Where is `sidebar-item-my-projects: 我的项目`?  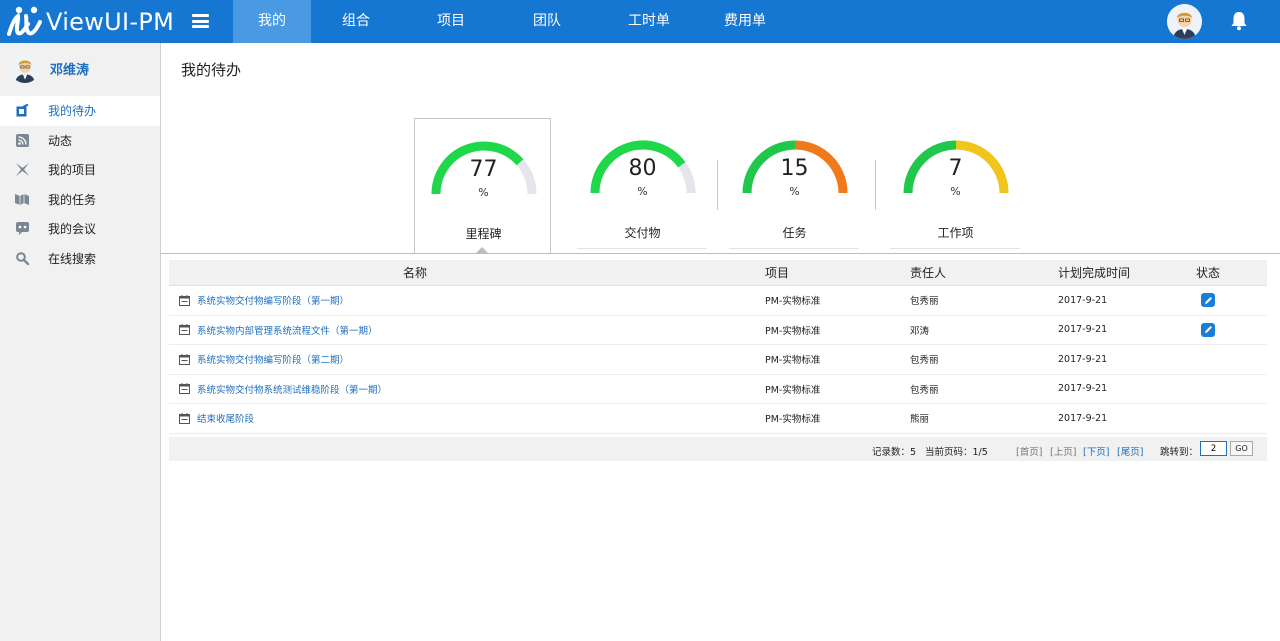
sidebar-item-my-projects: 我的项目 is located at coordinates (80, 170).